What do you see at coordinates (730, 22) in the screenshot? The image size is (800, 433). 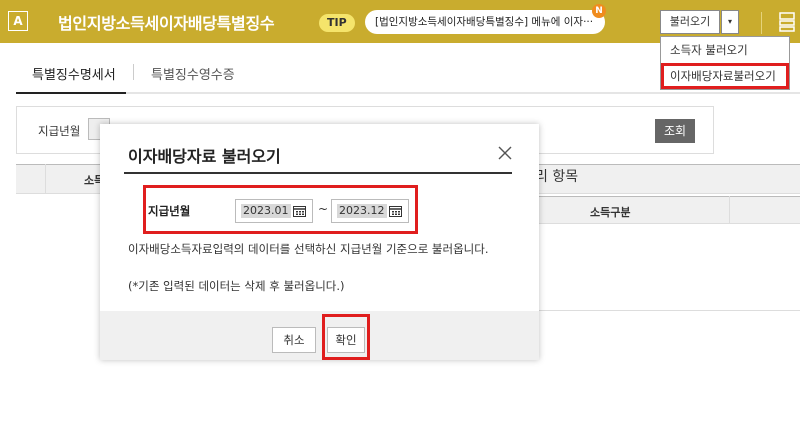 I see `chevron-down-icon: ▾` at bounding box center [730, 22].